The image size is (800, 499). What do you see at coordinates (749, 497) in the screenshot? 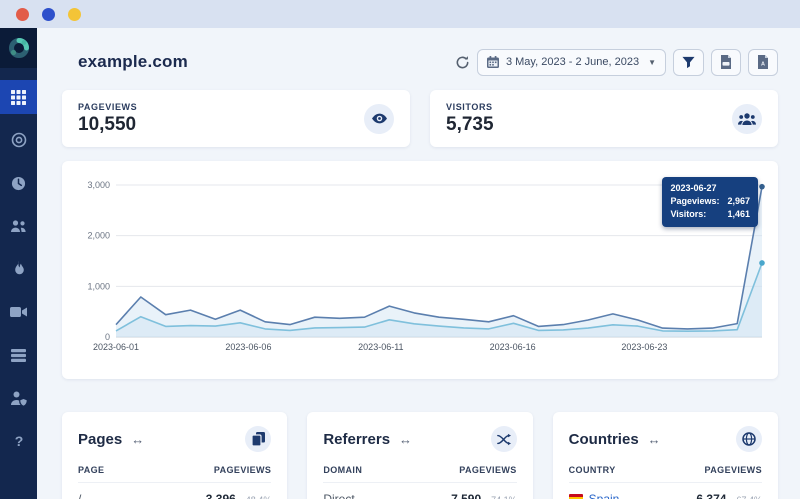
I see `countries-row-percent: 67.4%` at bounding box center [749, 497].